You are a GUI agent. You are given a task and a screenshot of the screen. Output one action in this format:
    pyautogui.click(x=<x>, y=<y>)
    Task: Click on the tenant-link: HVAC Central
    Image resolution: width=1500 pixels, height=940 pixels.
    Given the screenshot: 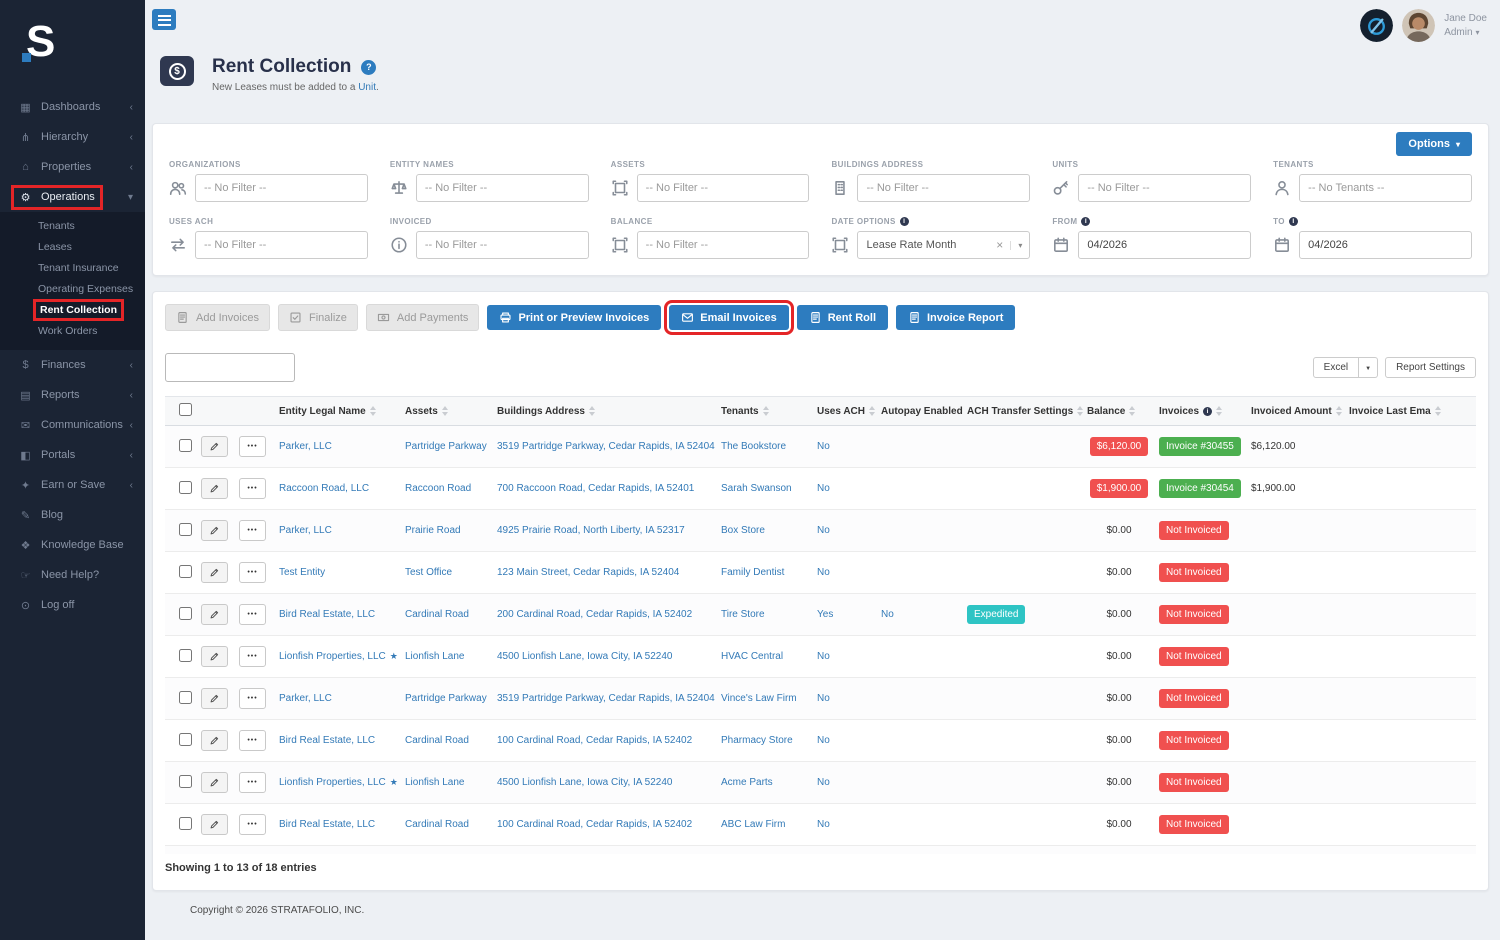 What is the action you would take?
    pyautogui.click(x=752, y=656)
    